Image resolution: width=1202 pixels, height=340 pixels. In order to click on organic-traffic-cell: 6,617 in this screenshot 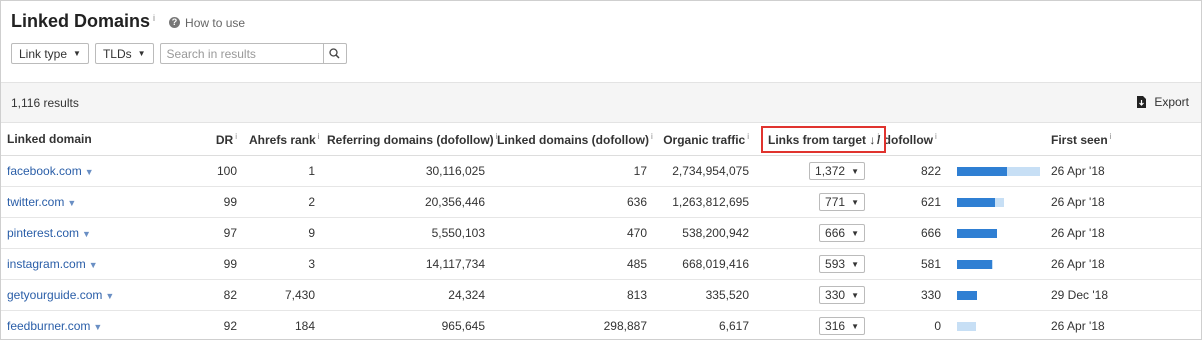, I will do `click(704, 324)`.